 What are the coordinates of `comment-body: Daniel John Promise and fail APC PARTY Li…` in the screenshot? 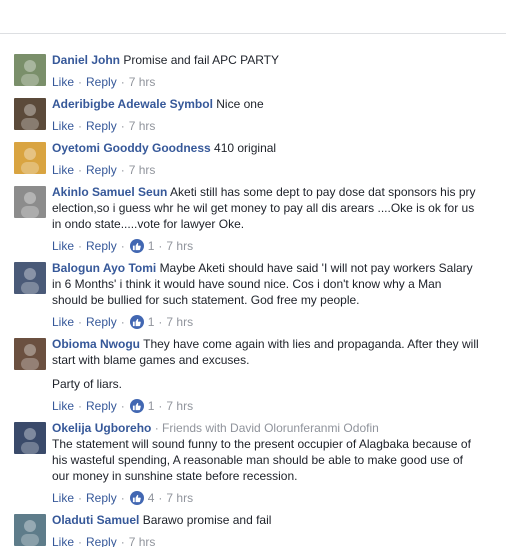 It's located at (275, 71).